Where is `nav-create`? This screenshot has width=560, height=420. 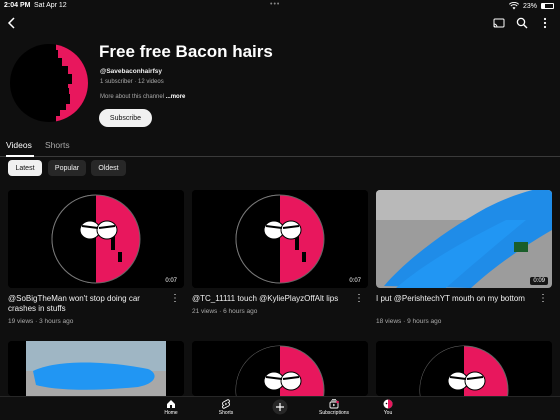
nav-create is located at coordinates (280, 407).